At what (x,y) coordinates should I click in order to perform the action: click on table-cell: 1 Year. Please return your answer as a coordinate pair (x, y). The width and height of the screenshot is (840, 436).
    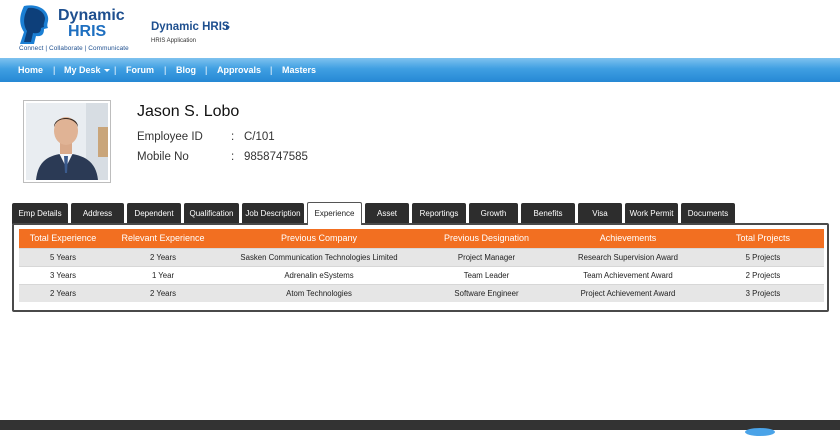
    Looking at the image, I should click on (163, 275).